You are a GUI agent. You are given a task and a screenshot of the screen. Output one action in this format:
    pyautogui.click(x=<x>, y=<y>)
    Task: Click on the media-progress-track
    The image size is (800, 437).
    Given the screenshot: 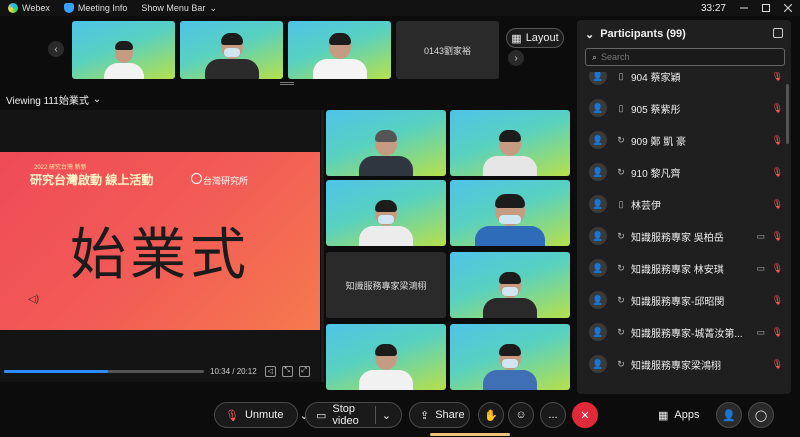 What is the action you would take?
    pyautogui.click(x=104, y=371)
    